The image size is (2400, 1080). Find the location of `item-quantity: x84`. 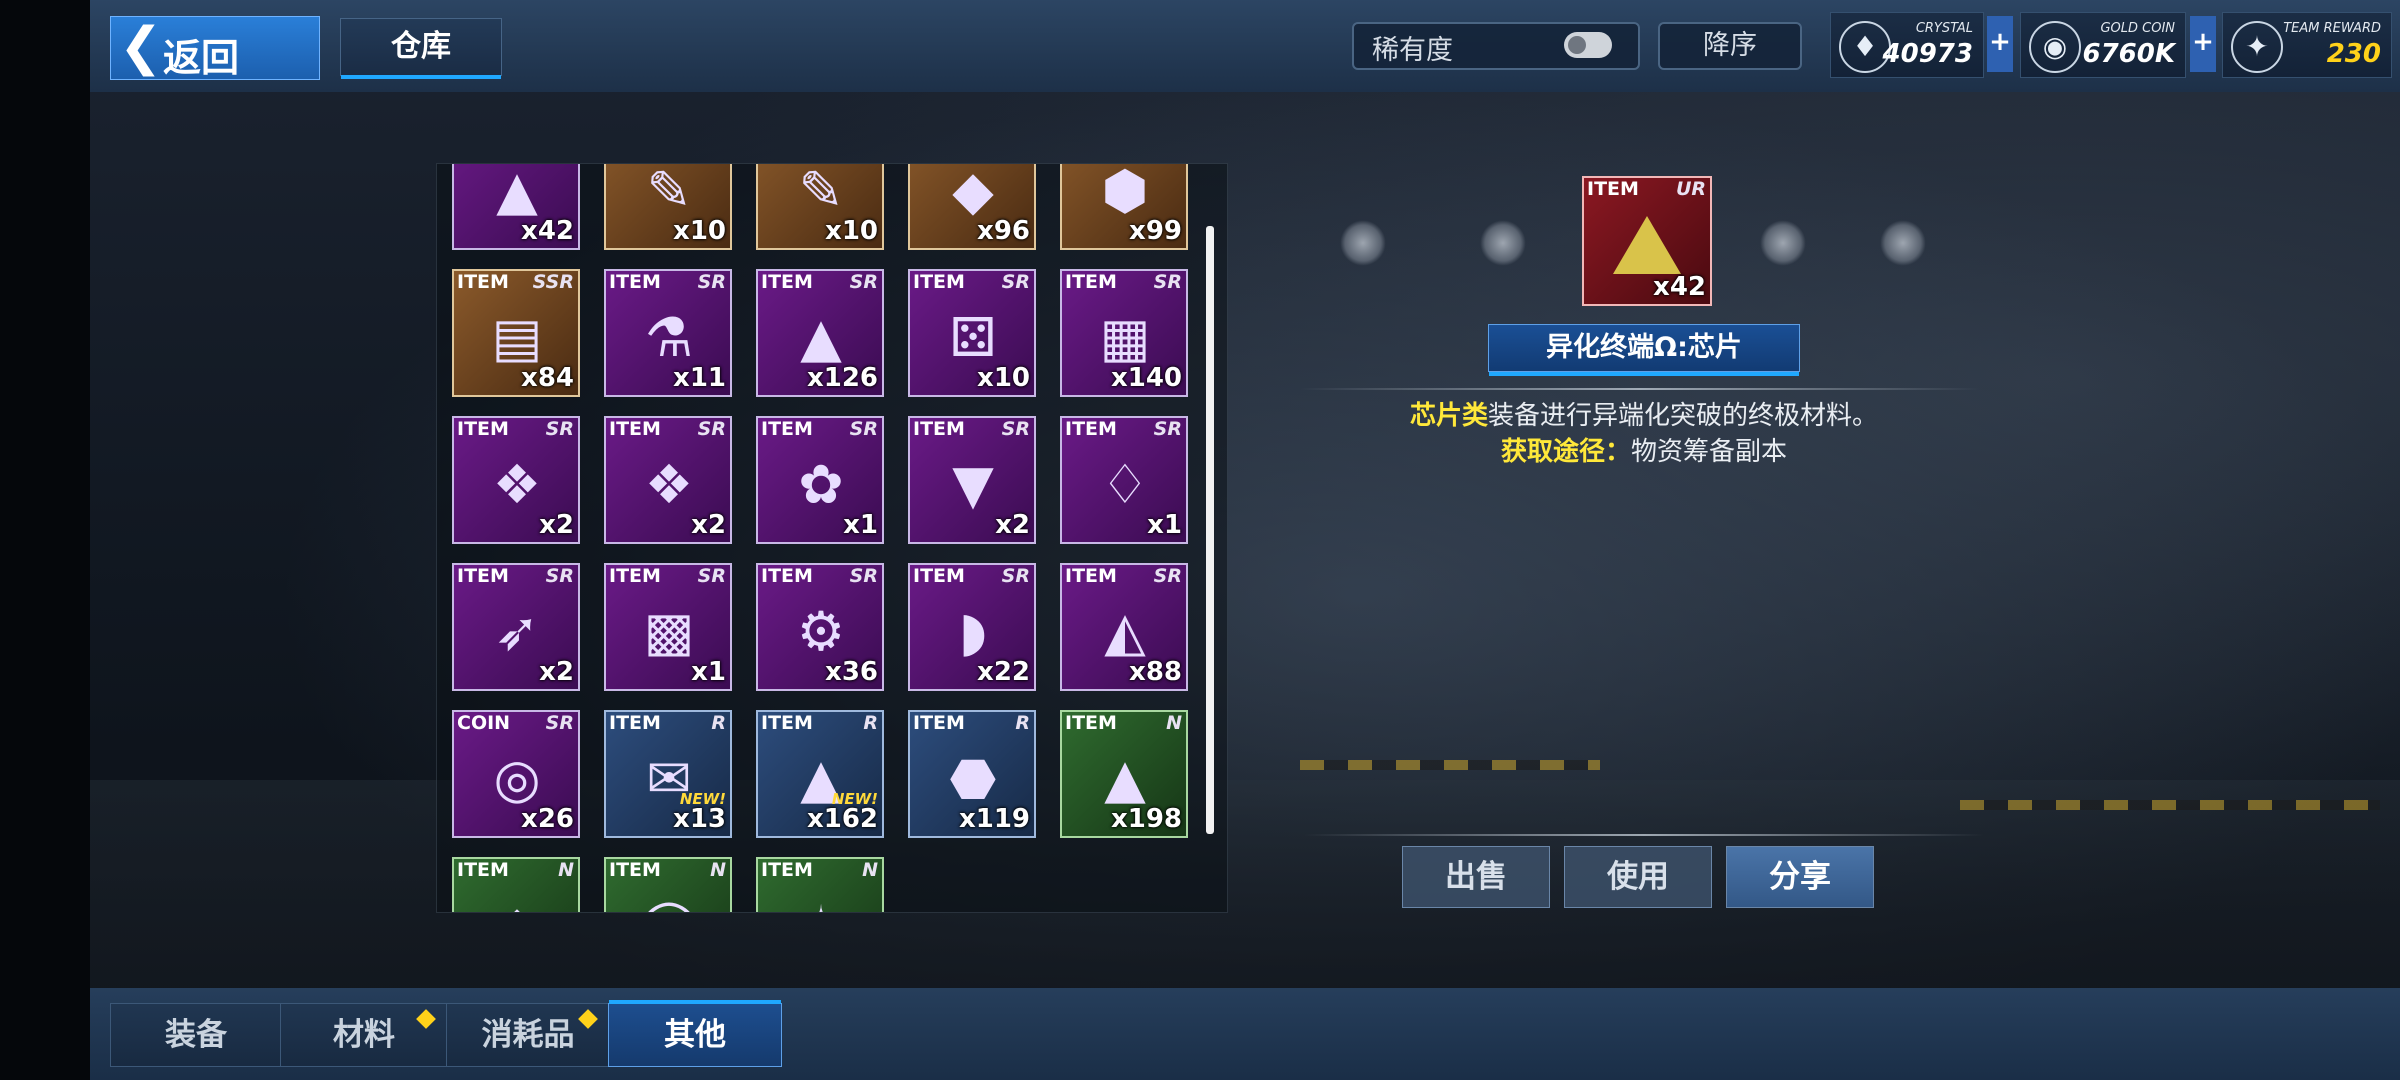

item-quantity: x84 is located at coordinates (547, 378).